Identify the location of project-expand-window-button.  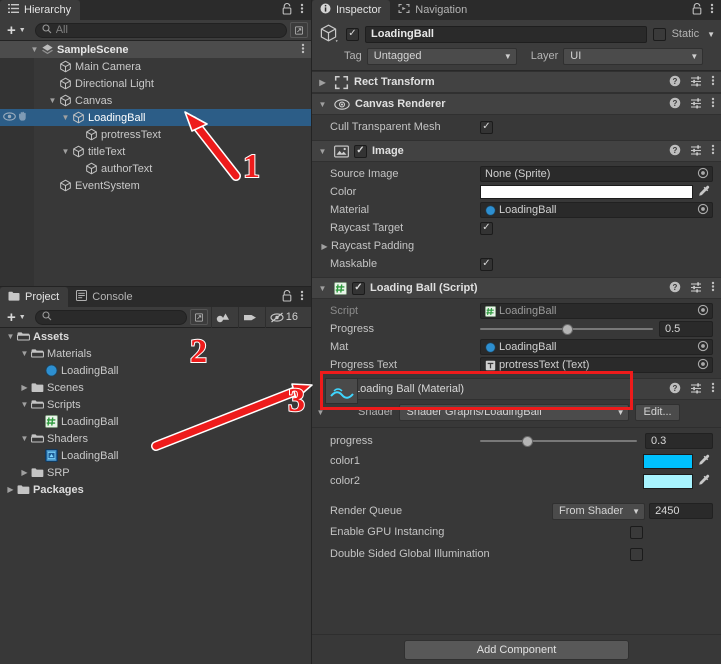
(198, 317).